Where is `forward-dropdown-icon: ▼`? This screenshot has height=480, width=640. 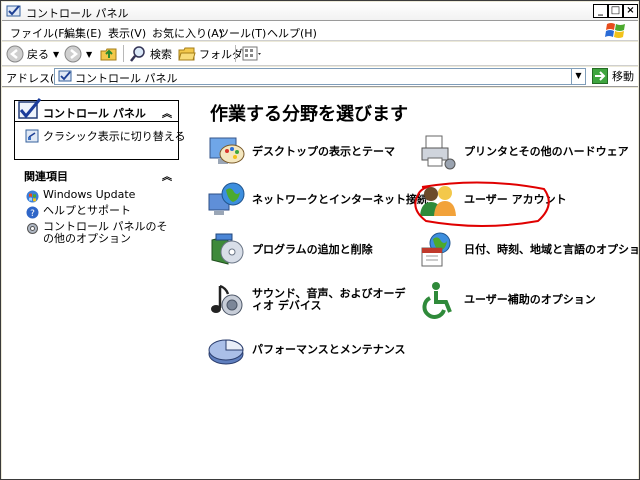 forward-dropdown-icon: ▼ is located at coordinates (89, 54).